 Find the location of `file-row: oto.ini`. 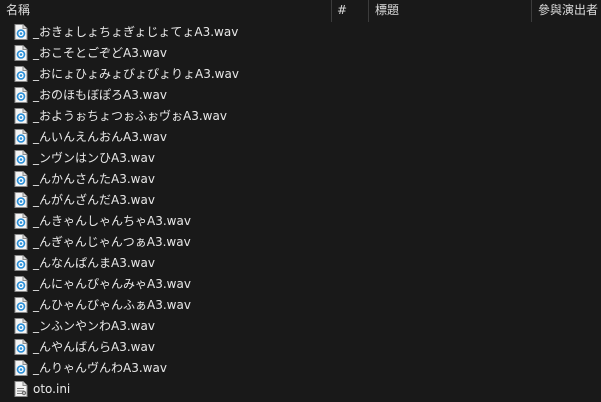

file-row: oto.ini is located at coordinates (300, 389).